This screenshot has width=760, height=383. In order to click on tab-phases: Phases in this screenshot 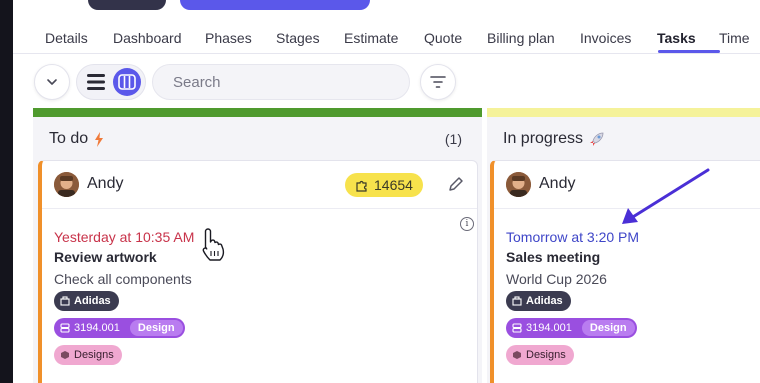, I will do `click(228, 38)`.